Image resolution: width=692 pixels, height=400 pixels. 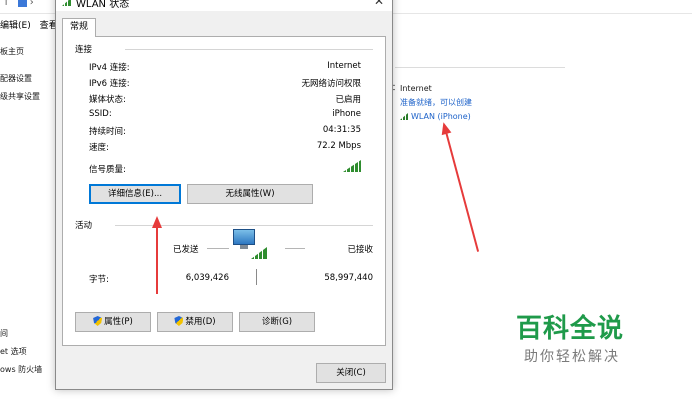 I want to click on ipv6-label: IPv6 连接:, so click(x=109, y=84).